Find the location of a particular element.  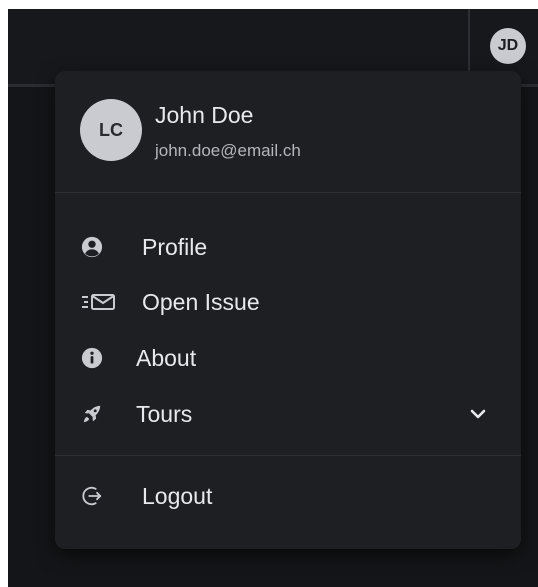

menu-item-label: Open Issue is located at coordinates (201, 302).